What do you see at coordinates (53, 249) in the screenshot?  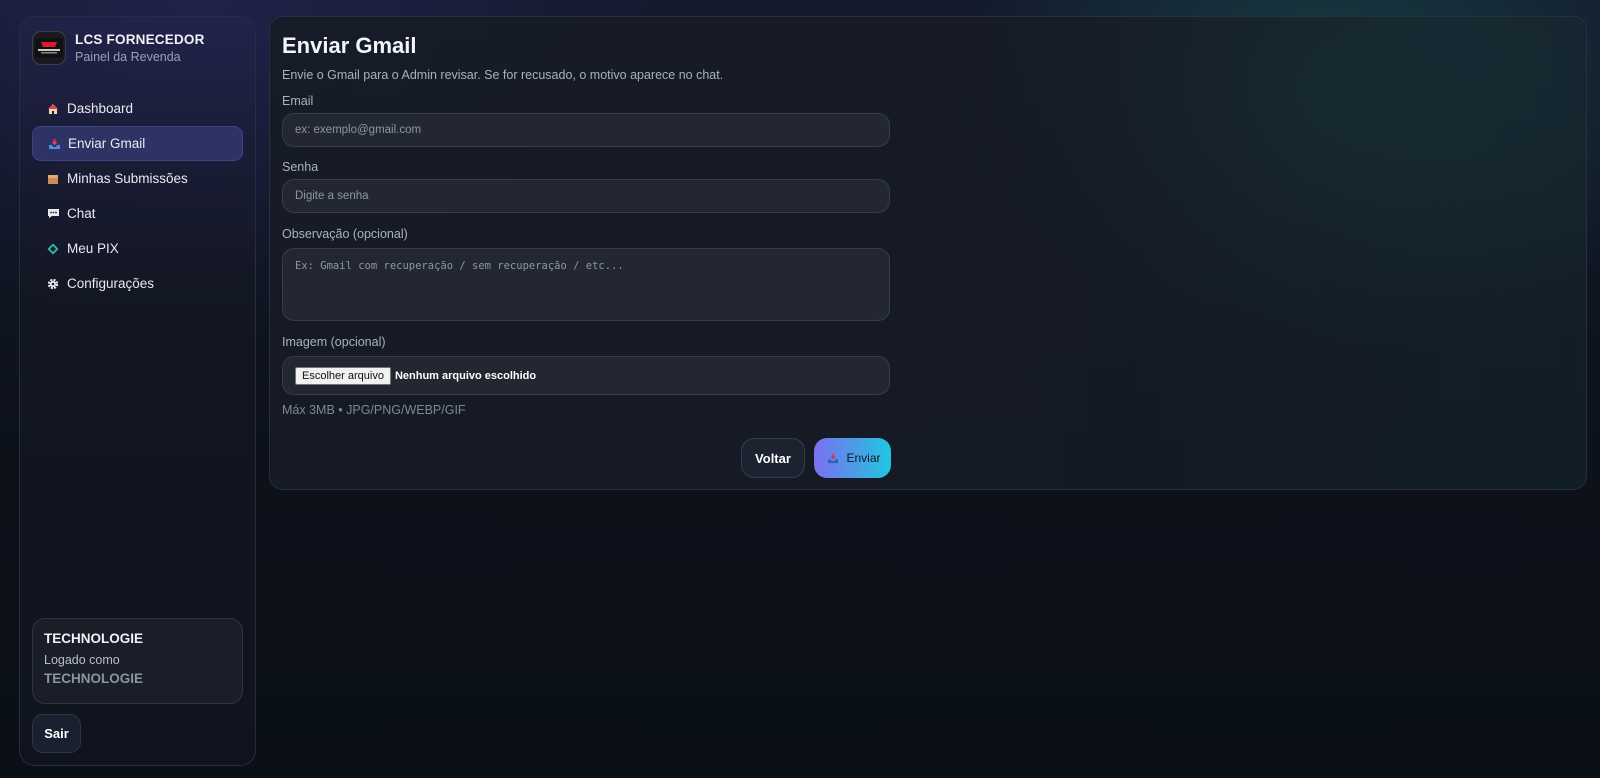 I see `pix-diamond-icon` at bounding box center [53, 249].